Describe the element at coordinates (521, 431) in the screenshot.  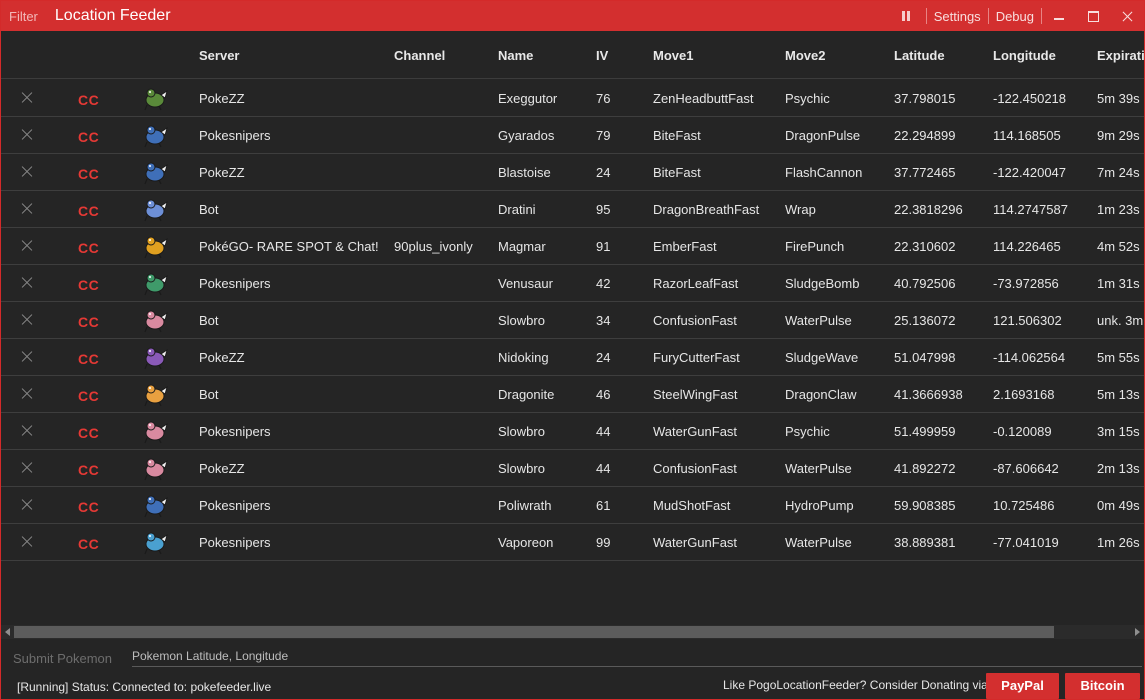
I see `cell-name: Slowbro` at that location.